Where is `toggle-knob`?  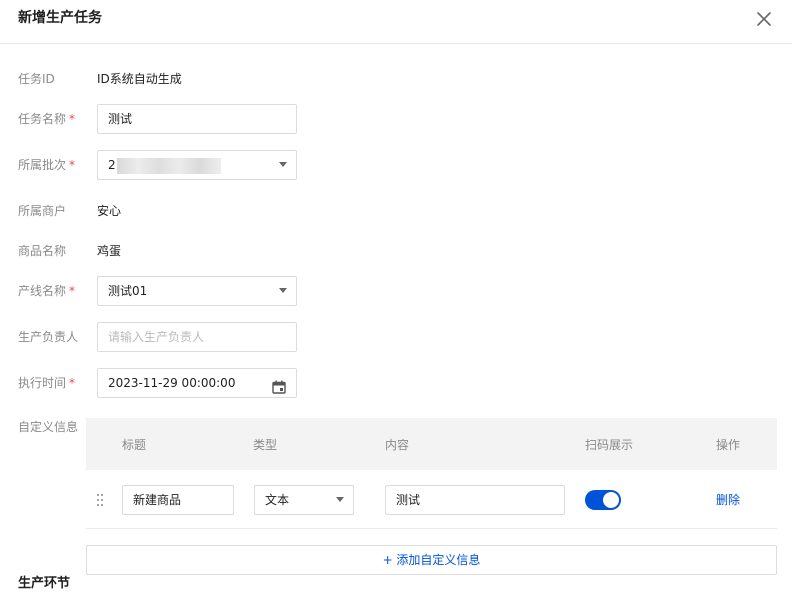
toggle-knob is located at coordinates (611, 500).